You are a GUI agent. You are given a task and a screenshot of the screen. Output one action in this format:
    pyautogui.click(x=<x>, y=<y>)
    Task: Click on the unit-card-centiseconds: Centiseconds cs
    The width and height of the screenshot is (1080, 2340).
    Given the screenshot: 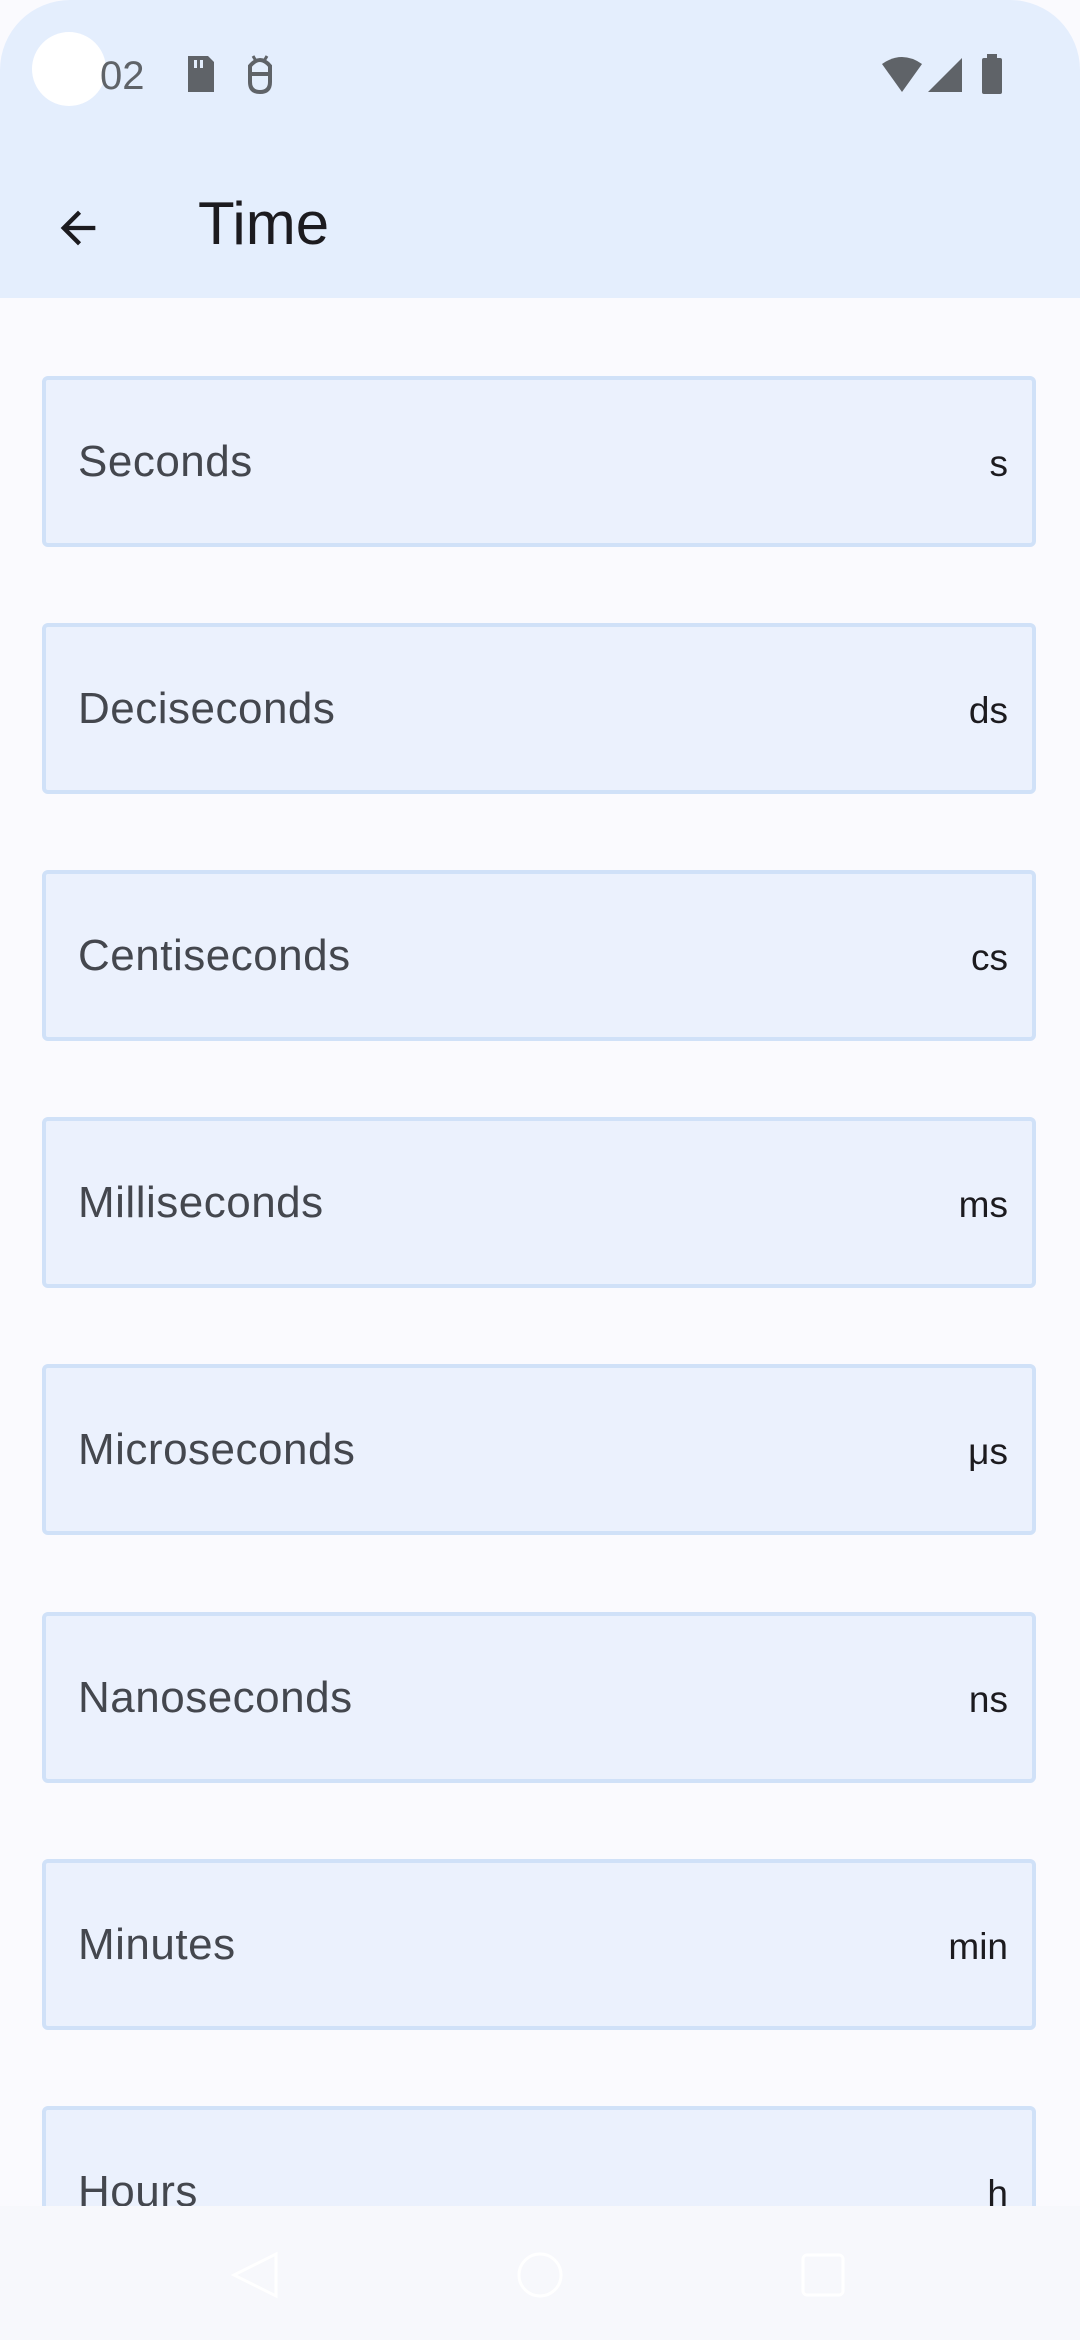 What is the action you would take?
    pyautogui.click(x=539, y=955)
    